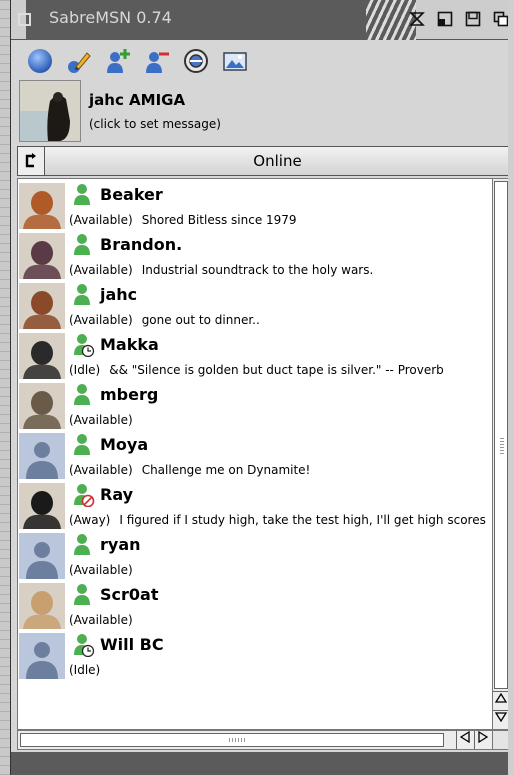 The width and height of the screenshot is (514, 775). What do you see at coordinates (85, 645) in the screenshot?
I see `presence-idle-icon` at bounding box center [85, 645].